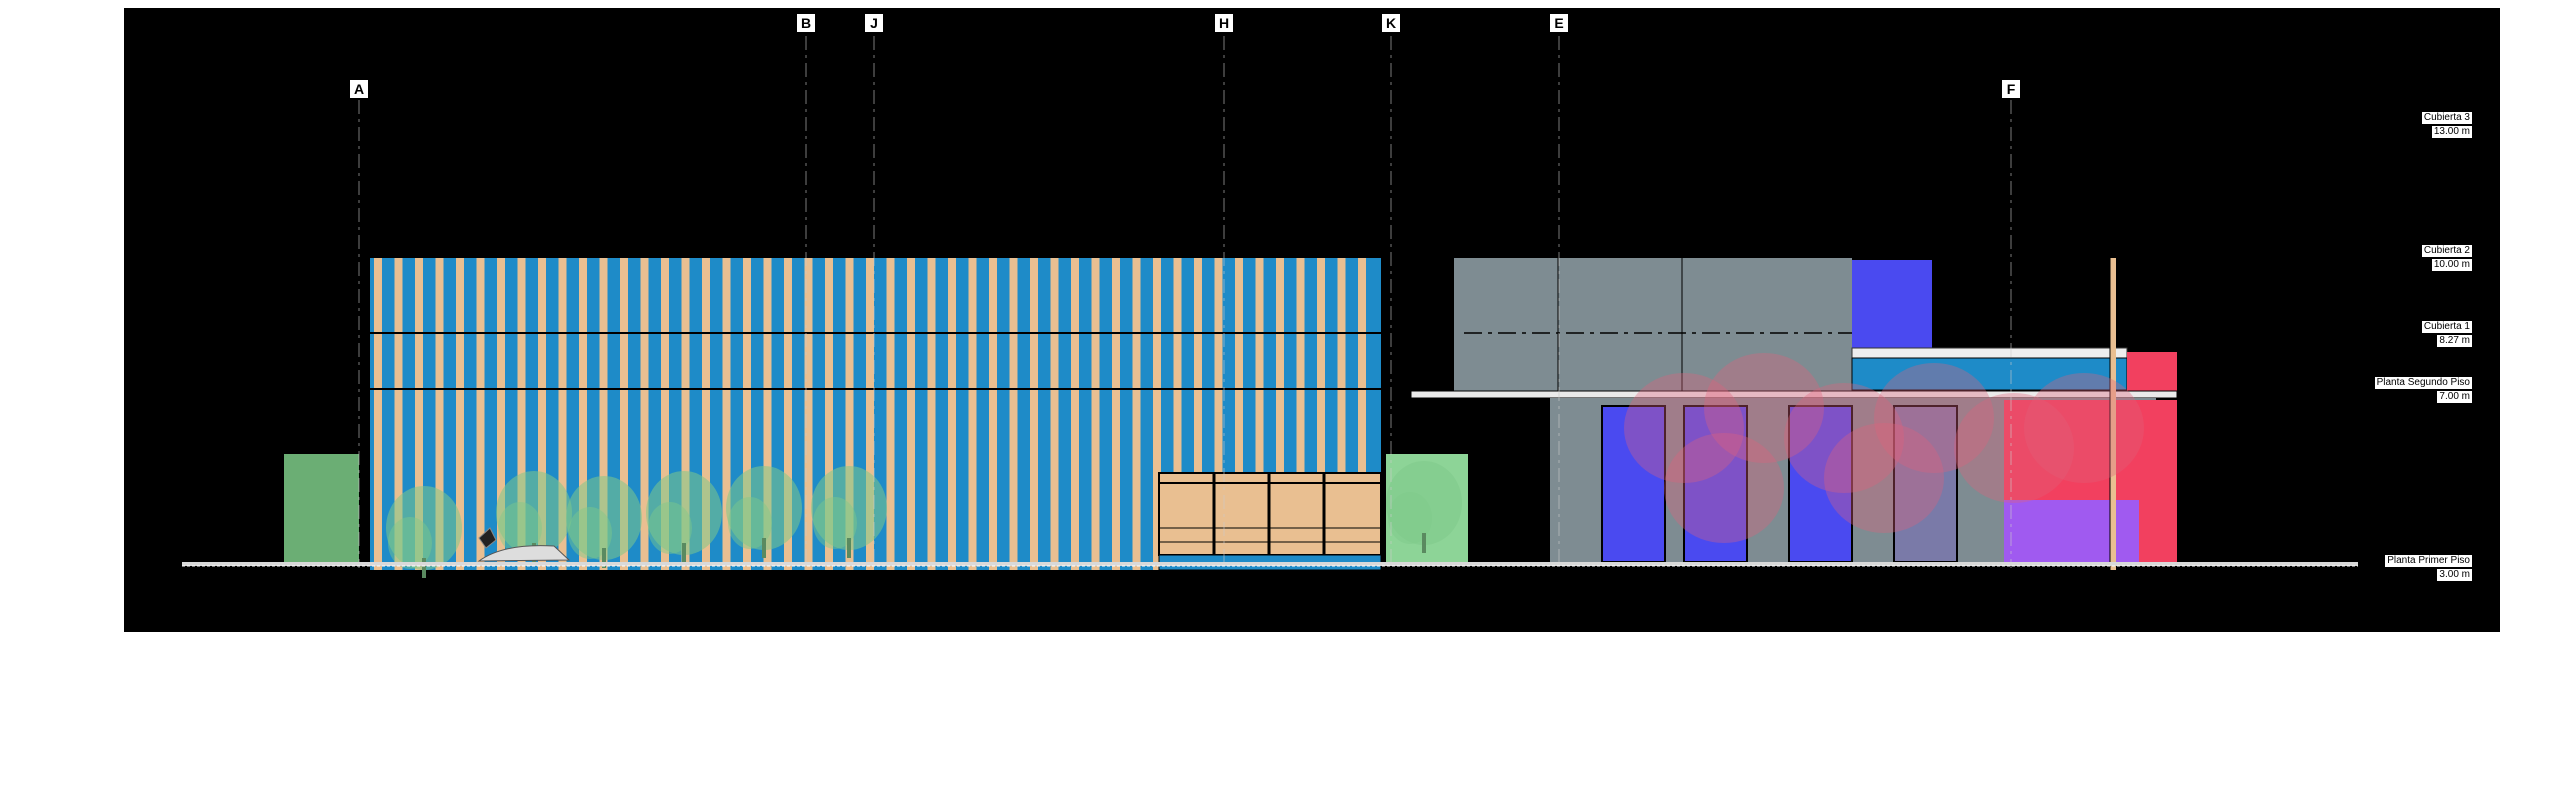 The height and width of the screenshot is (800, 2575). What do you see at coordinates (806, 23) in the screenshot?
I see `grid-bubble-b: B` at bounding box center [806, 23].